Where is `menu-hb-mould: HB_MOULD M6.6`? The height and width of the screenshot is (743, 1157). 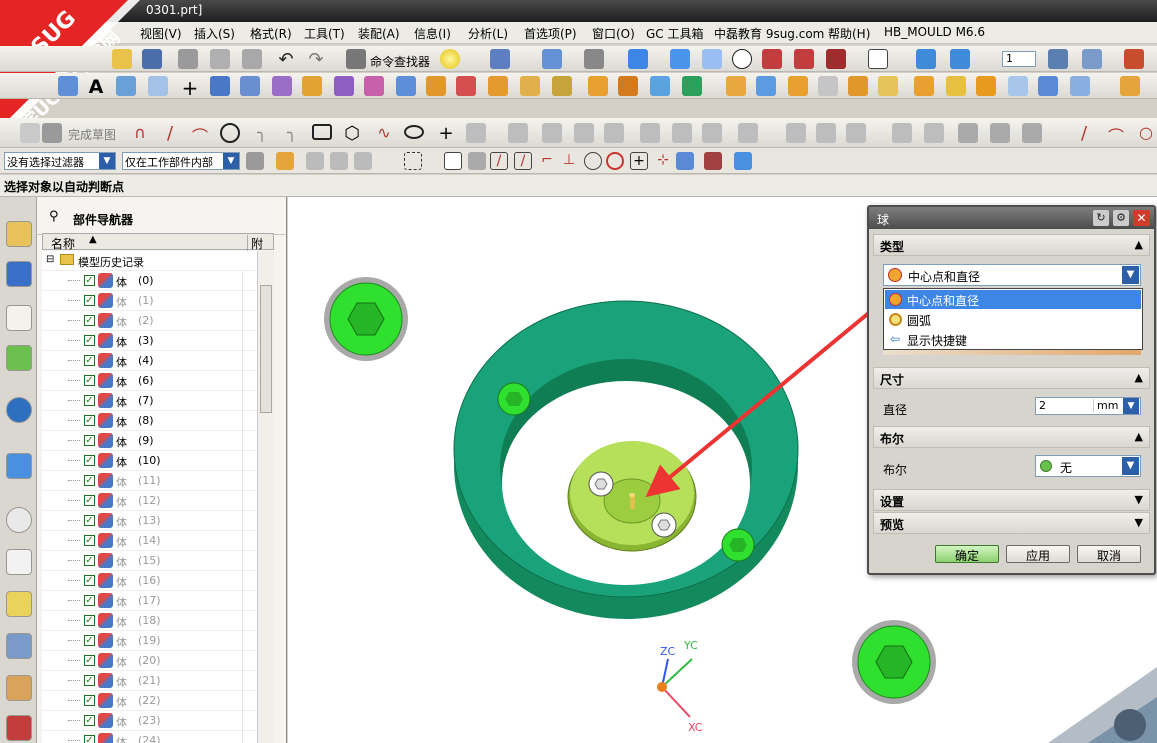
menu-hb-mould: HB_MOULD M6.6 is located at coordinates (934, 32).